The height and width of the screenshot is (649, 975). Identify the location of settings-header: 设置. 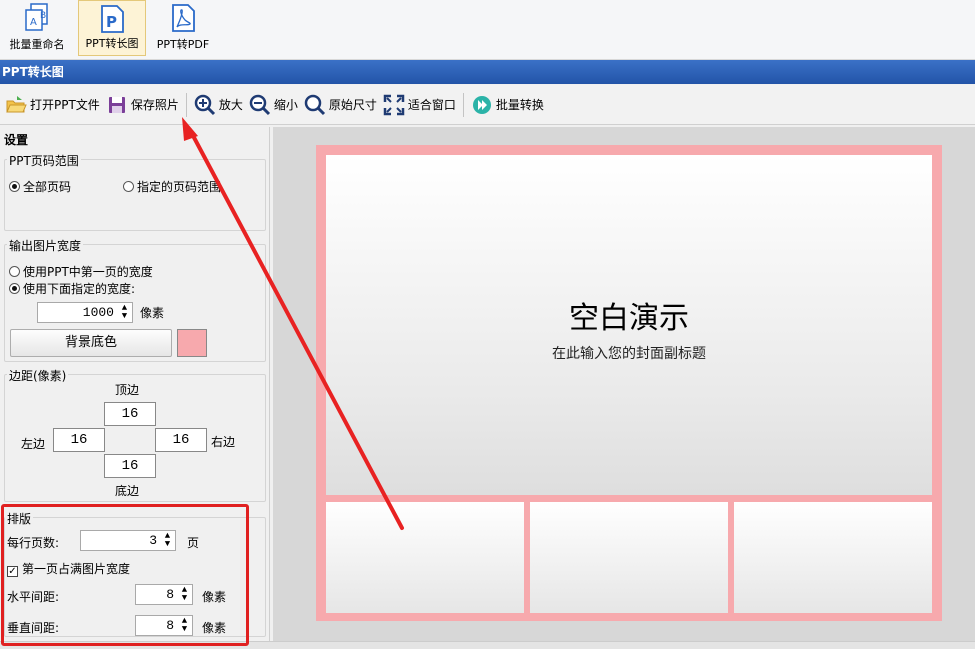
(16, 140).